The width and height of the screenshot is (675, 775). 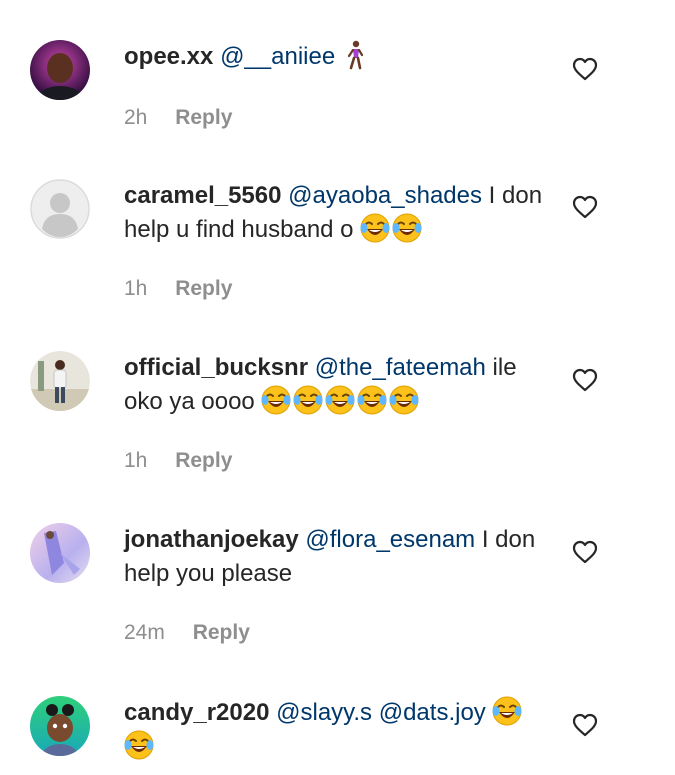 What do you see at coordinates (400, 367) in the screenshot?
I see `comment-mention: @the_fateemah` at bounding box center [400, 367].